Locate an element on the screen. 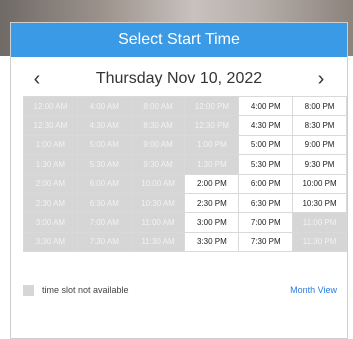  time-slot-unavailable: 3:00 AM is located at coordinates (51, 223).